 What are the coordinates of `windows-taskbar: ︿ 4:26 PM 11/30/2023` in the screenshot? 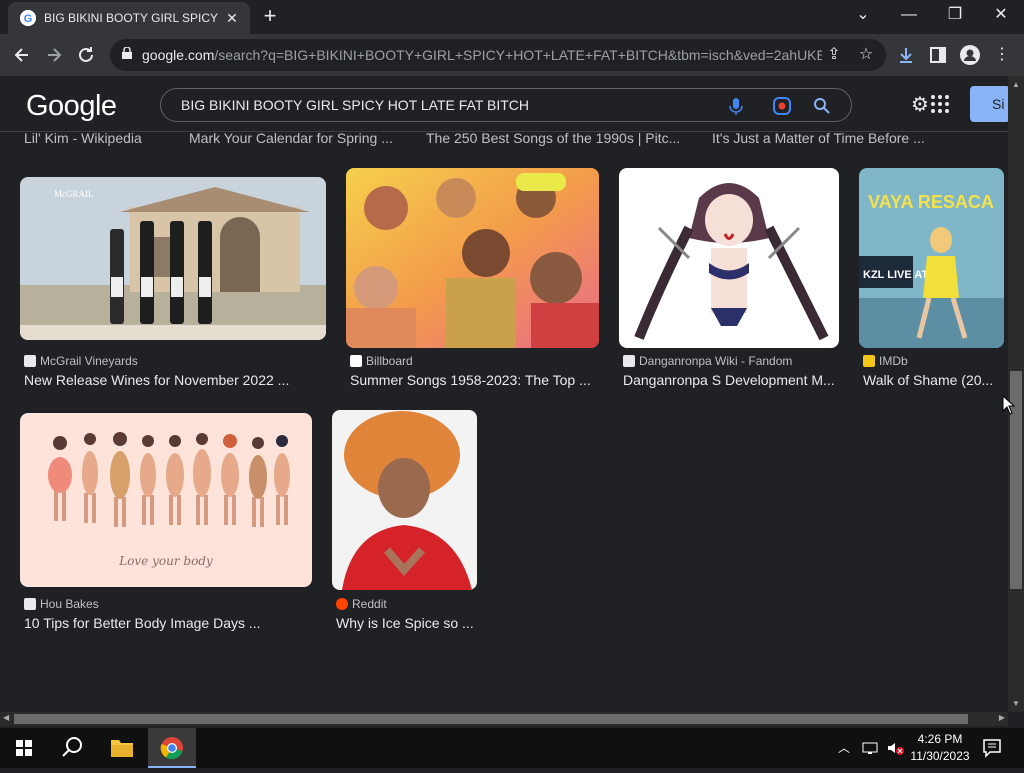 It's located at (512, 748).